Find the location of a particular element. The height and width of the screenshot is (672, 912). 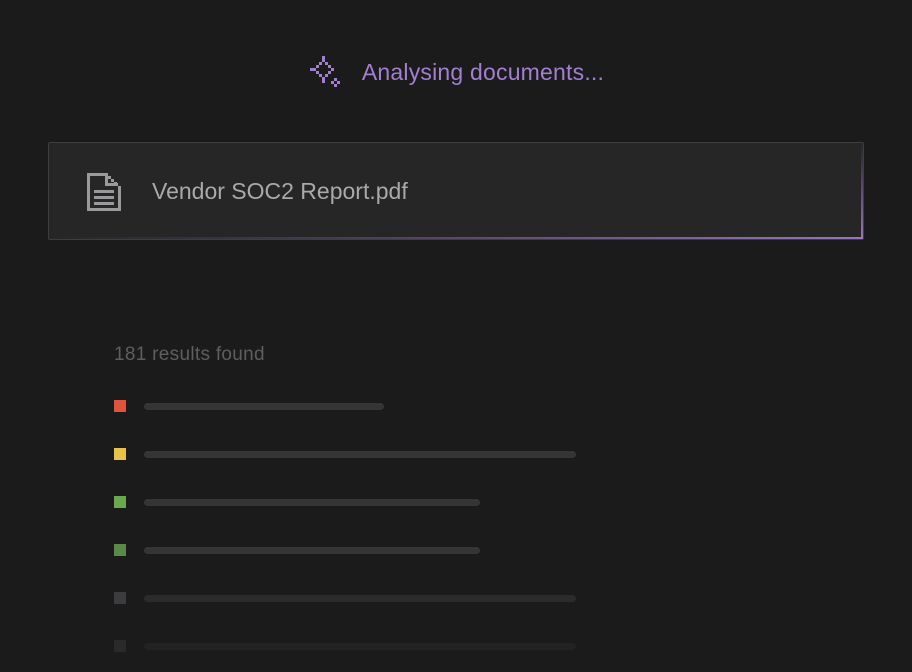

results-count: 181 results found is located at coordinates (189, 354).